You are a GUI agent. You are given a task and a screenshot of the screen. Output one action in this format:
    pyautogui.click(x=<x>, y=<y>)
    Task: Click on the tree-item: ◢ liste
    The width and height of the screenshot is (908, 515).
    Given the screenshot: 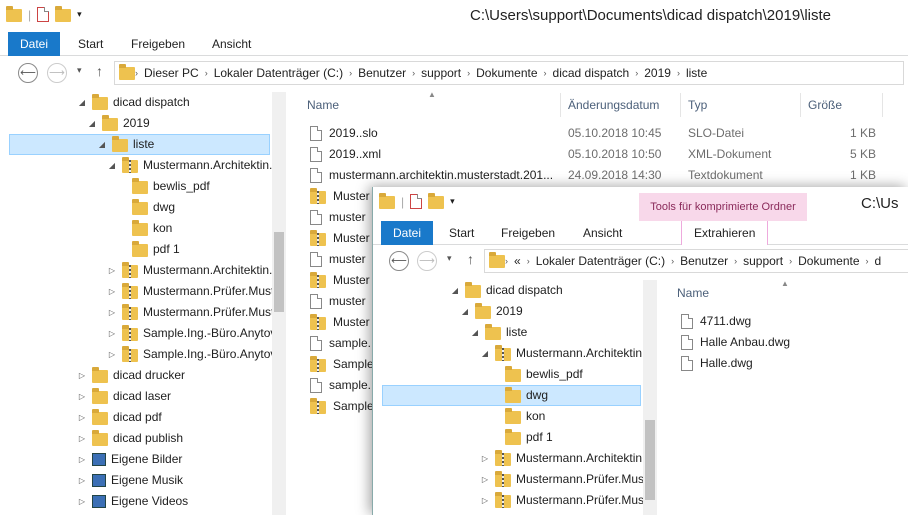 What is the action you would take?
    pyautogui.click(x=498, y=332)
    